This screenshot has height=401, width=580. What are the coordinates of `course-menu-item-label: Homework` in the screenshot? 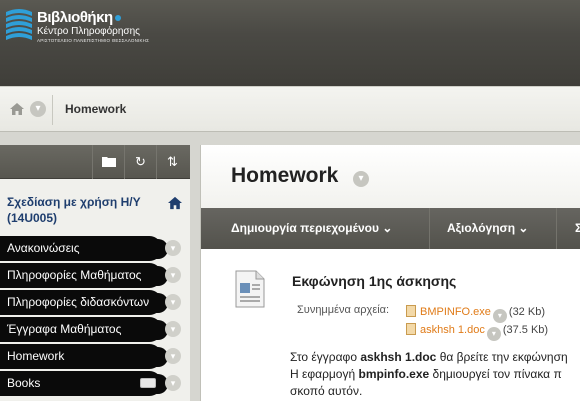 It's located at (84, 356).